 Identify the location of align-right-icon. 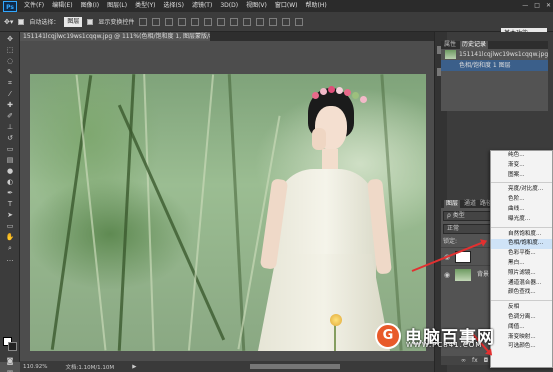
(208, 21).